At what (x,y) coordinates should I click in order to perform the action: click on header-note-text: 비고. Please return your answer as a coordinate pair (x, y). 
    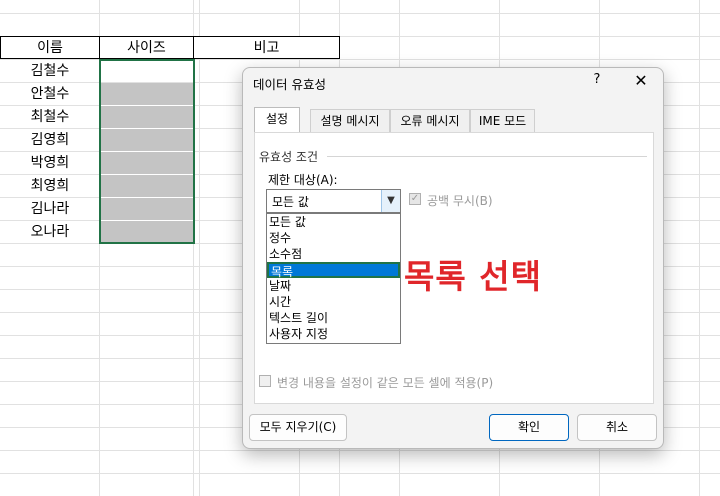
    Looking at the image, I should click on (266, 48).